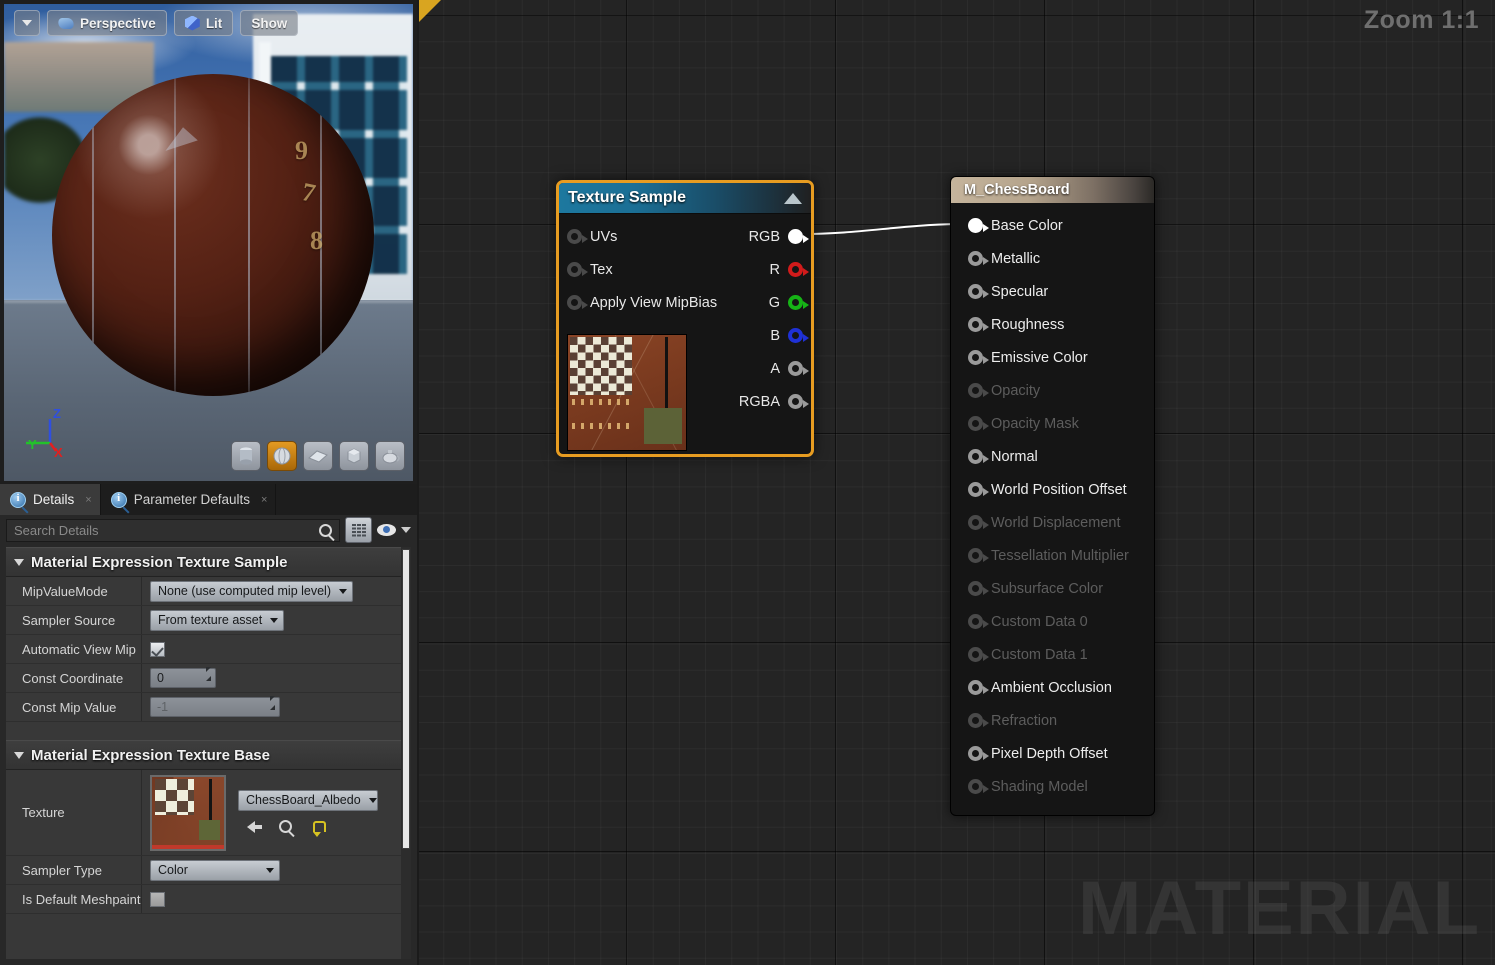 This screenshot has height=965, width=1495. Describe the element at coordinates (390, 456) in the screenshot. I see `shape-teapot-button` at that location.